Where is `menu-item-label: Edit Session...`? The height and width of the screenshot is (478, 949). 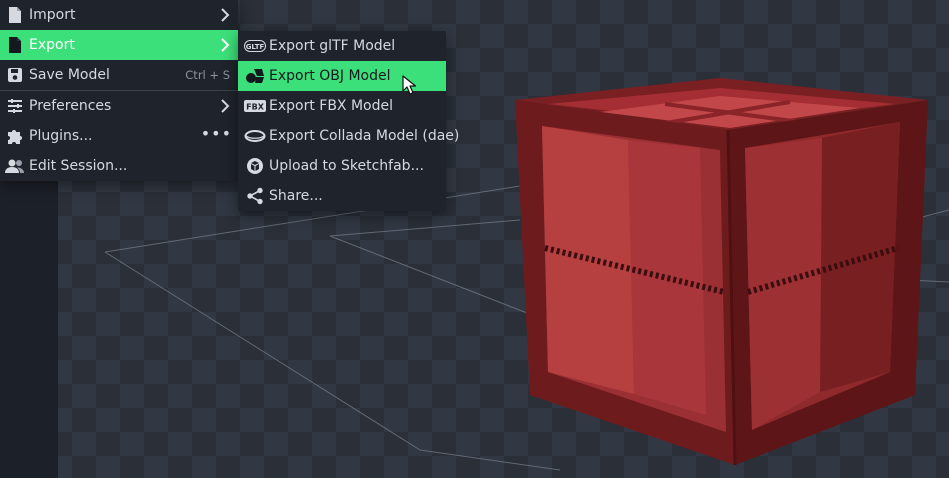
menu-item-label: Edit Session... is located at coordinates (78, 166).